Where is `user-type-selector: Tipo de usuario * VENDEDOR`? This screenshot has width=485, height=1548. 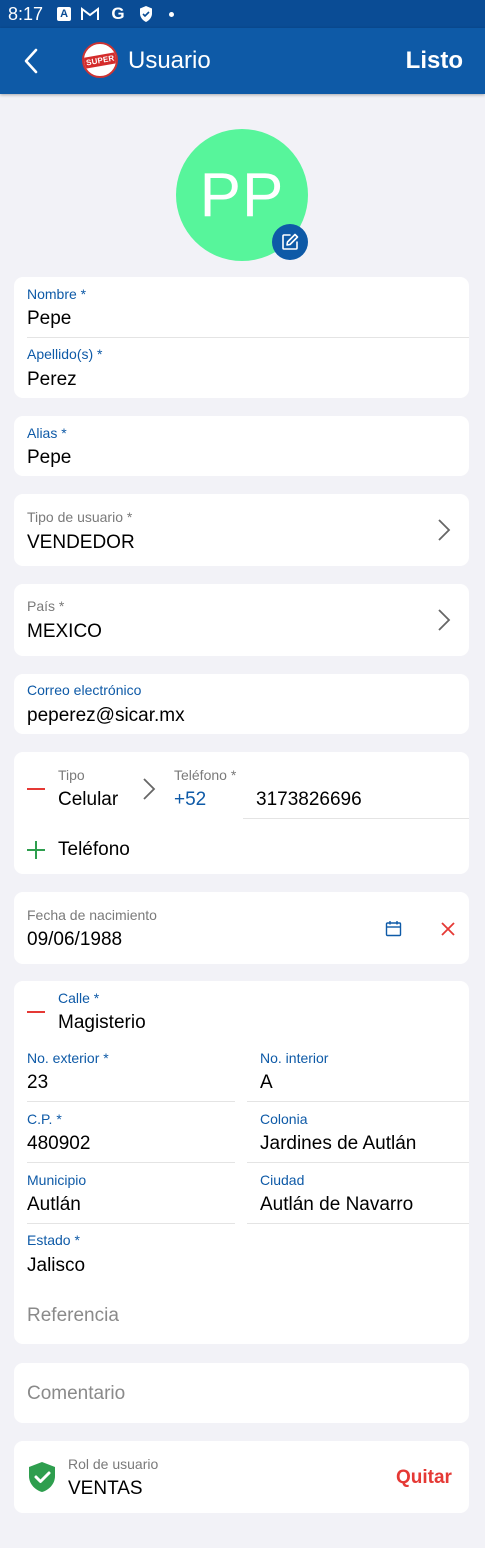 user-type-selector: Tipo de usuario * VENDEDOR is located at coordinates (241, 530).